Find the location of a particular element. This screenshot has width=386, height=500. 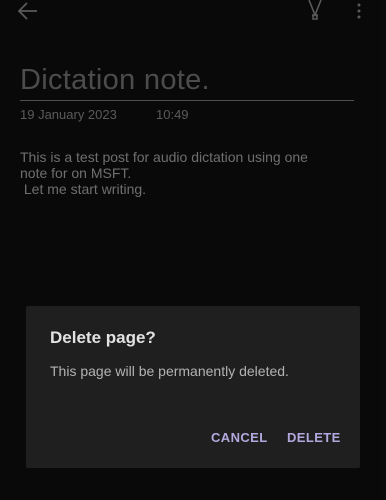

delete-button: DELETE is located at coordinates (314, 437).